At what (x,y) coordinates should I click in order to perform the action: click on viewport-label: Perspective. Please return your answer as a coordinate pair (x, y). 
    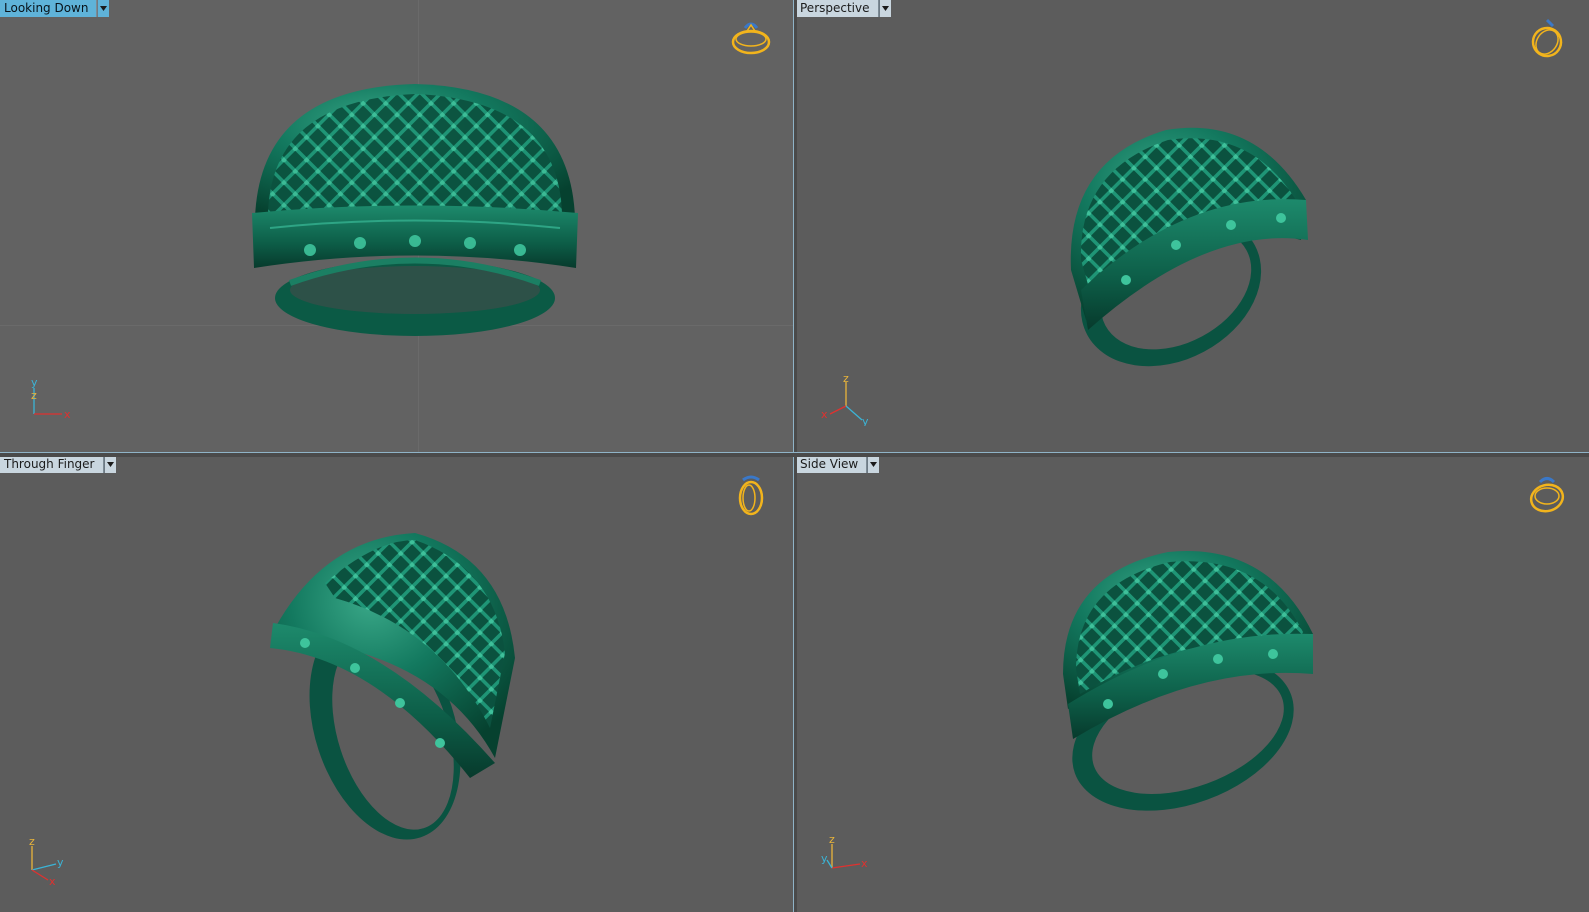
    Looking at the image, I should click on (837, 8).